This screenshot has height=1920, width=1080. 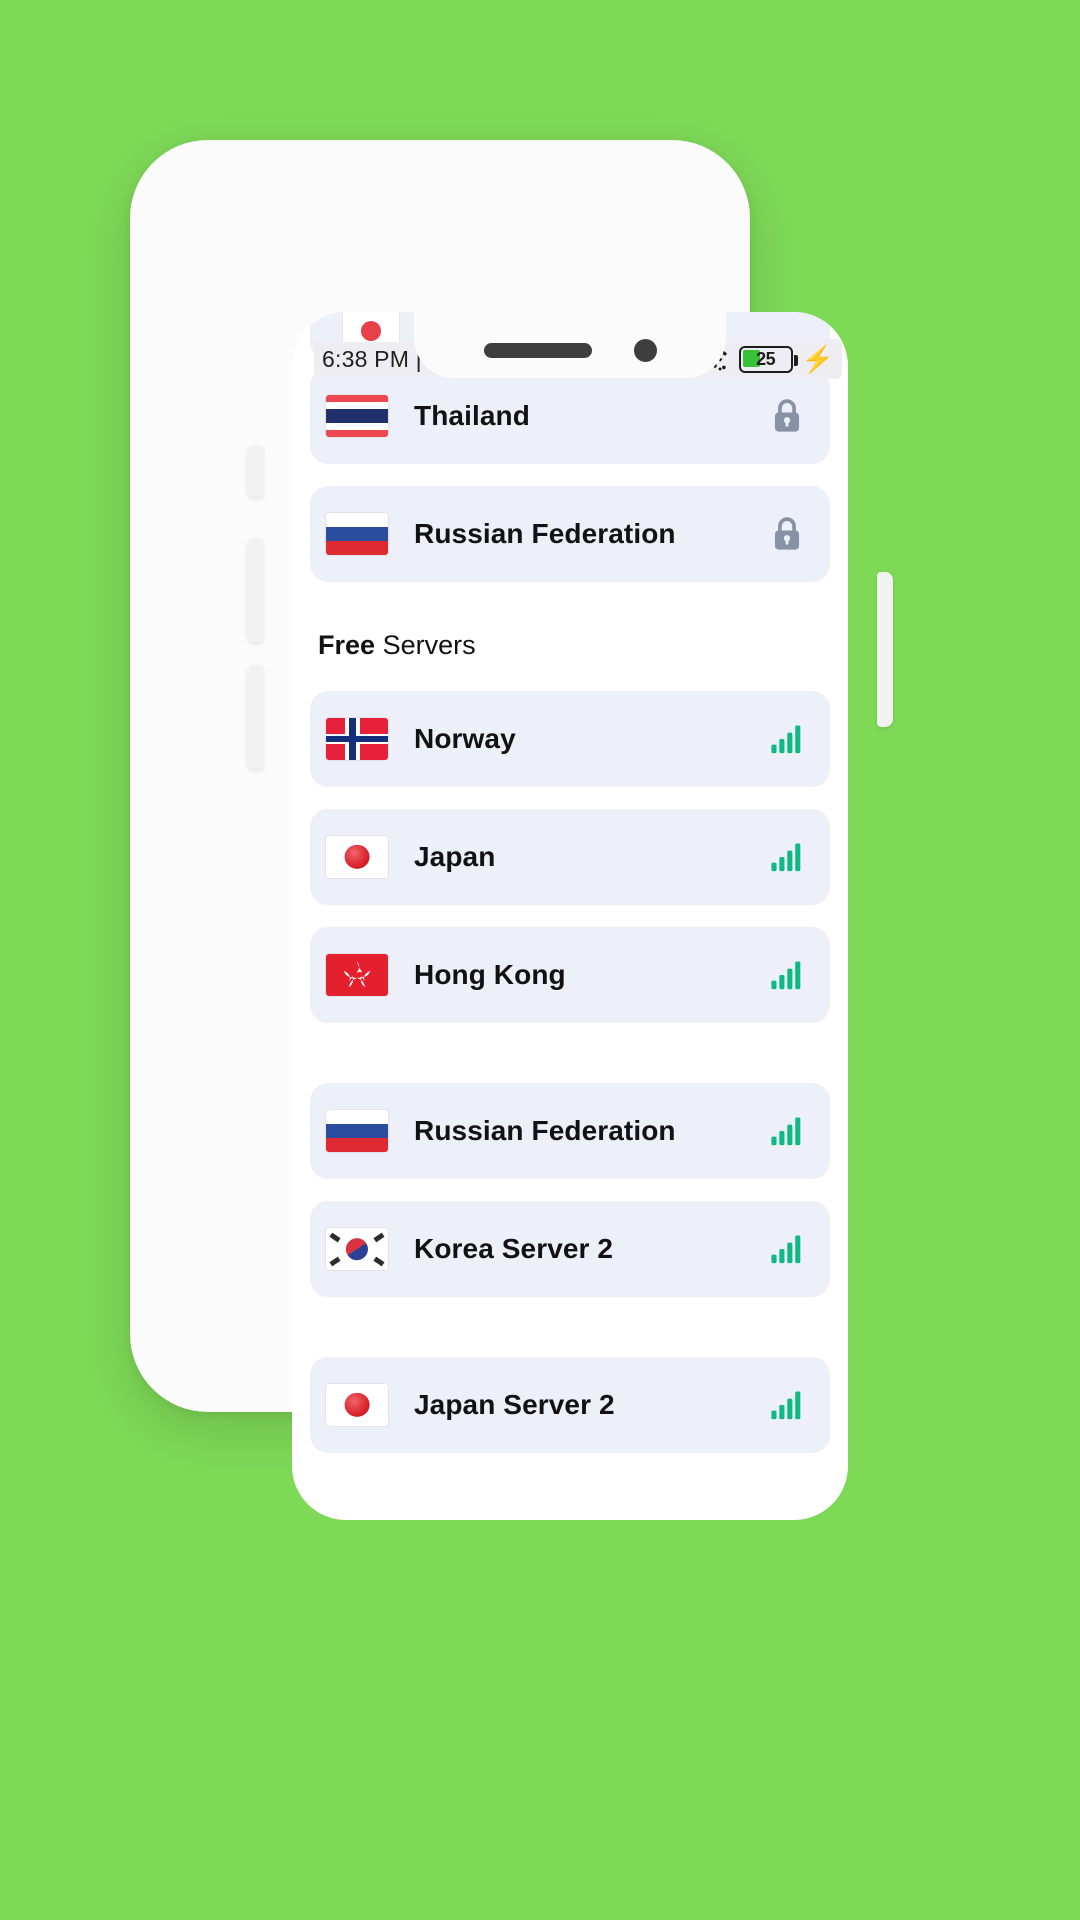 I want to click on flag-icon-thailand, so click(x=357, y=416).